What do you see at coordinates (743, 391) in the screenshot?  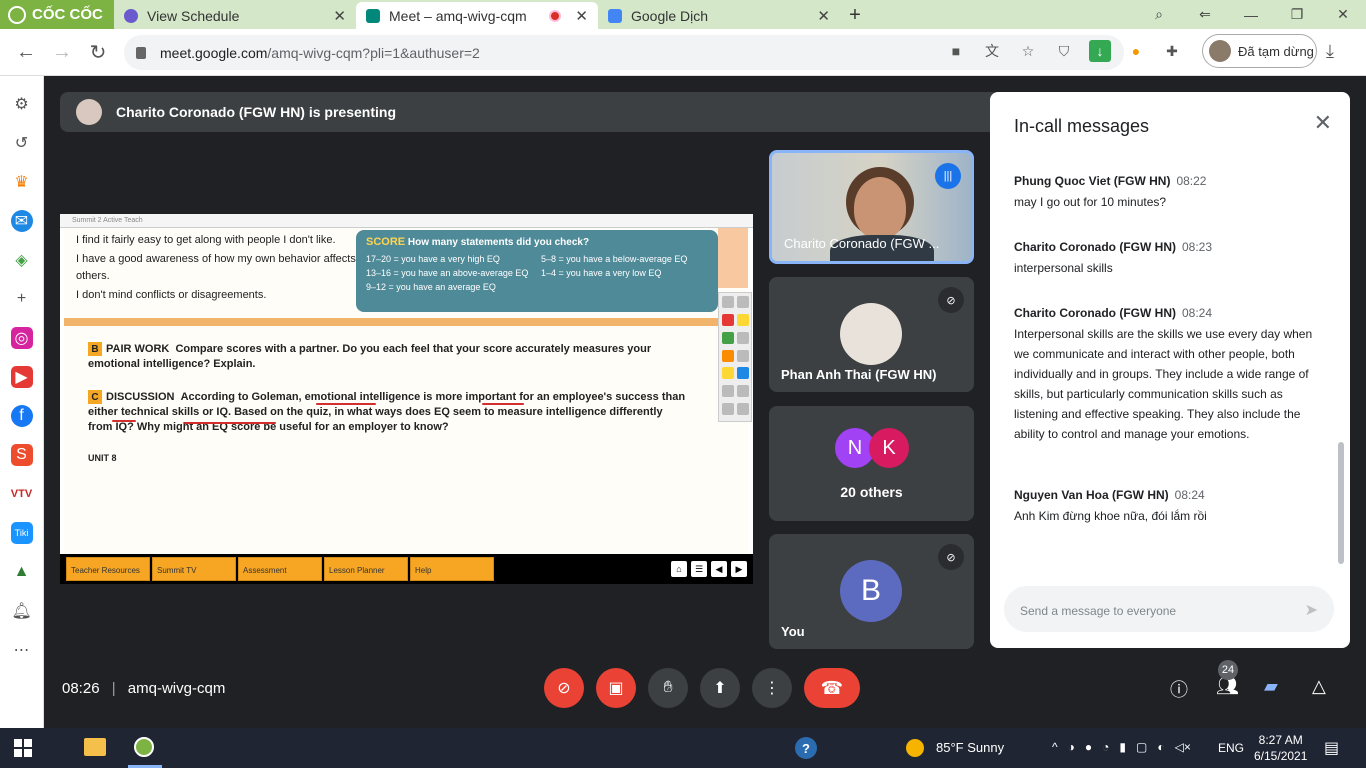 I see `text-tool-icon` at bounding box center [743, 391].